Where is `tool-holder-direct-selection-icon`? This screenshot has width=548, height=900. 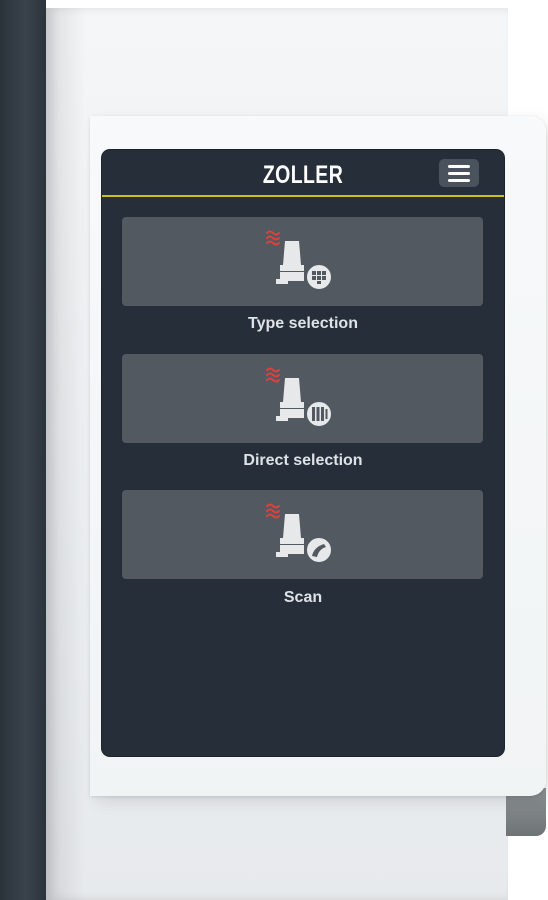 tool-holder-direct-selection-icon is located at coordinates (299, 397).